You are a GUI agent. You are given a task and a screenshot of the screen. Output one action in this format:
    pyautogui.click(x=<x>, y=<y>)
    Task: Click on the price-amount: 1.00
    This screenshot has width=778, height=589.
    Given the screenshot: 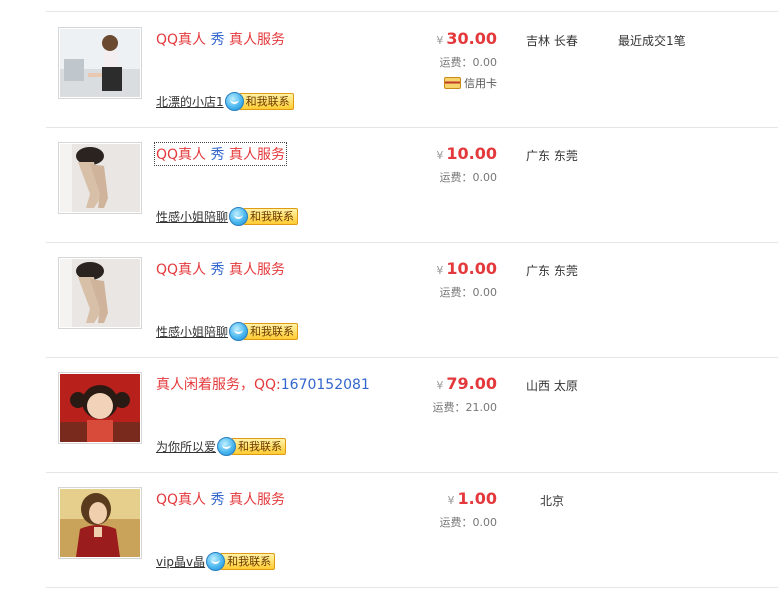 What is the action you would take?
    pyautogui.click(x=477, y=498)
    